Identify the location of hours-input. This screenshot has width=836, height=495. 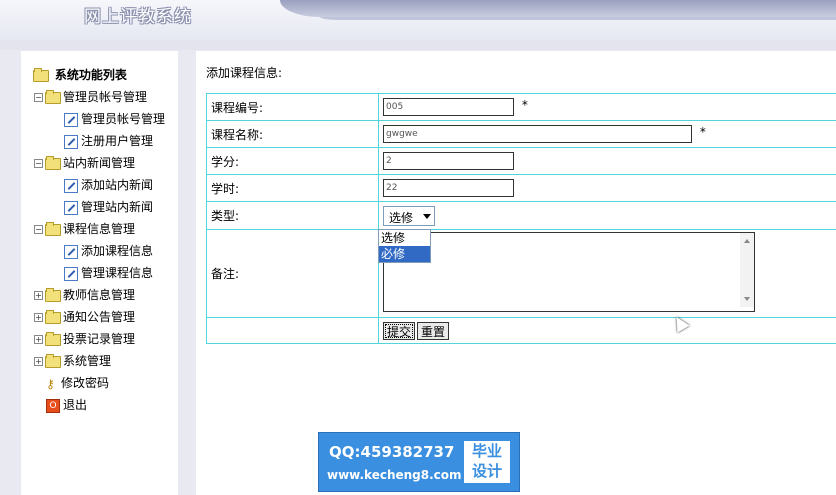
(448, 188).